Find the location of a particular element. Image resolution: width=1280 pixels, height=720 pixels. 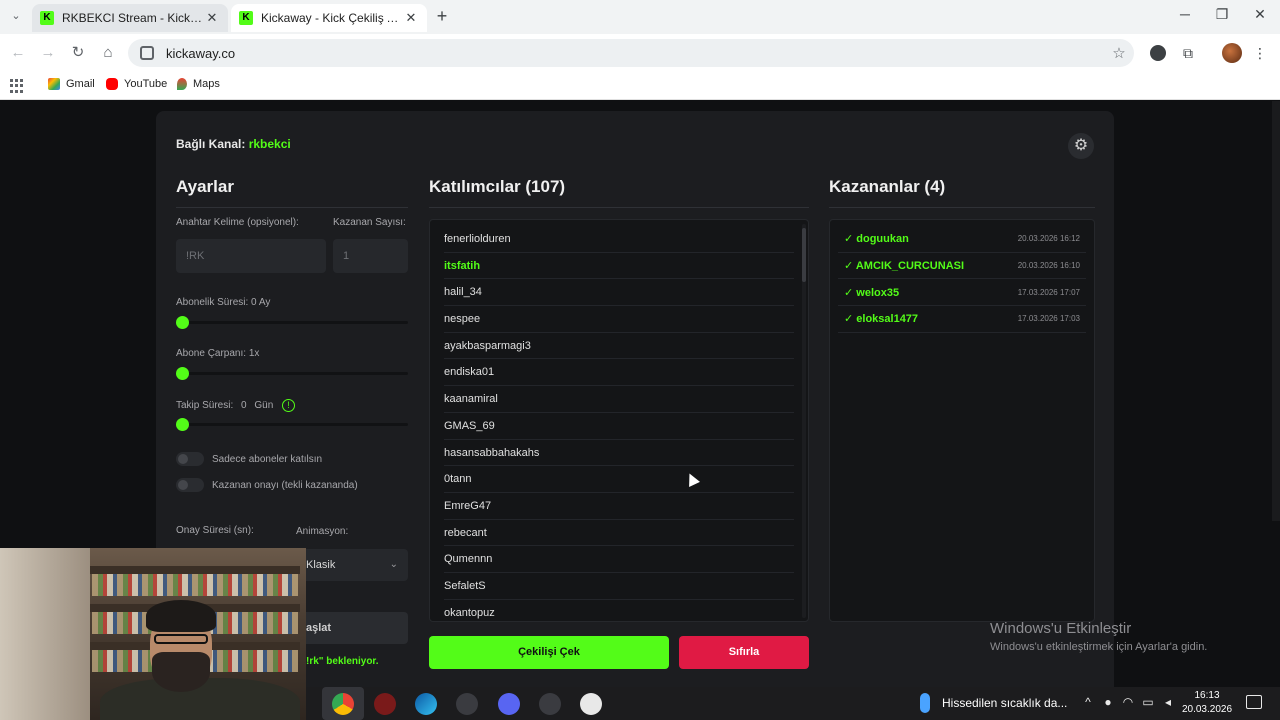

back-icon: ← is located at coordinates (18, 53).